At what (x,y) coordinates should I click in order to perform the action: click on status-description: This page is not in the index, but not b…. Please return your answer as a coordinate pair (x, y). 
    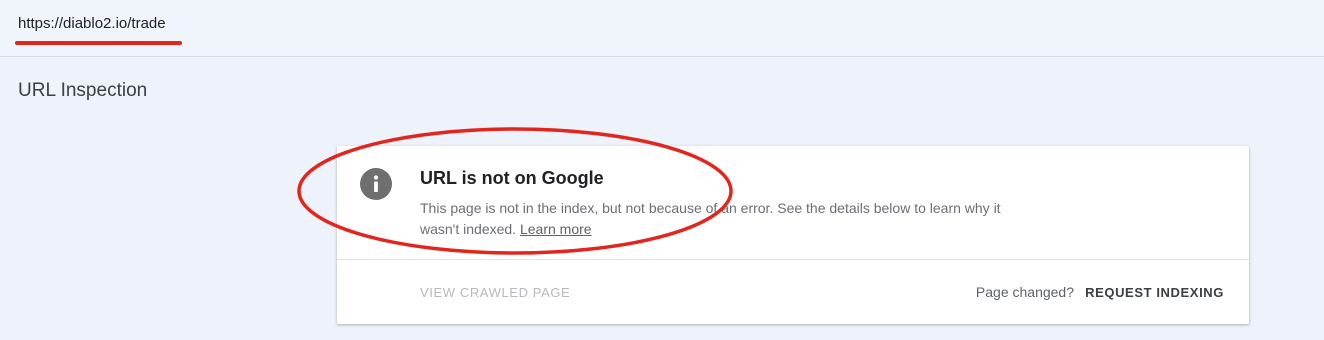
    Looking at the image, I should click on (715, 219).